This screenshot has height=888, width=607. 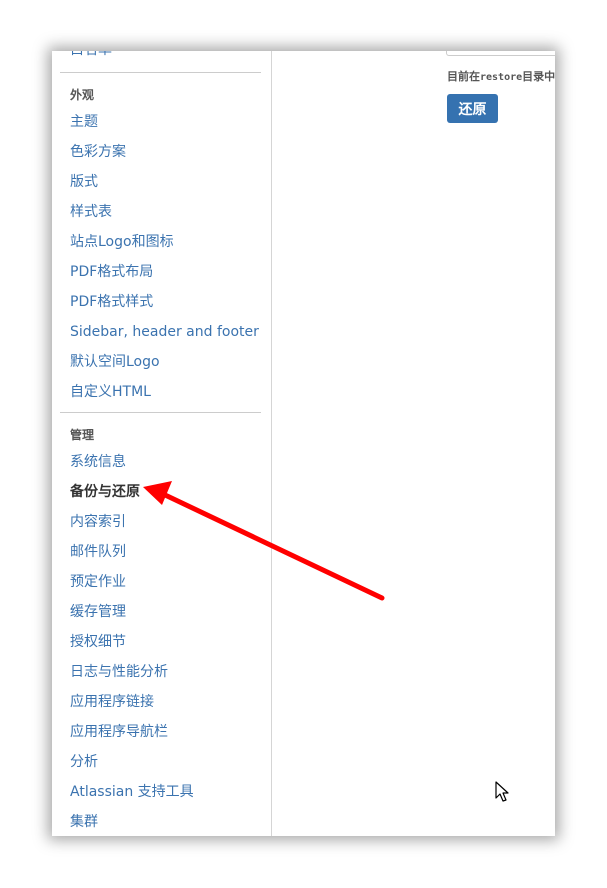 I want to click on sidebar-item-clustering: 集群, so click(x=84, y=822).